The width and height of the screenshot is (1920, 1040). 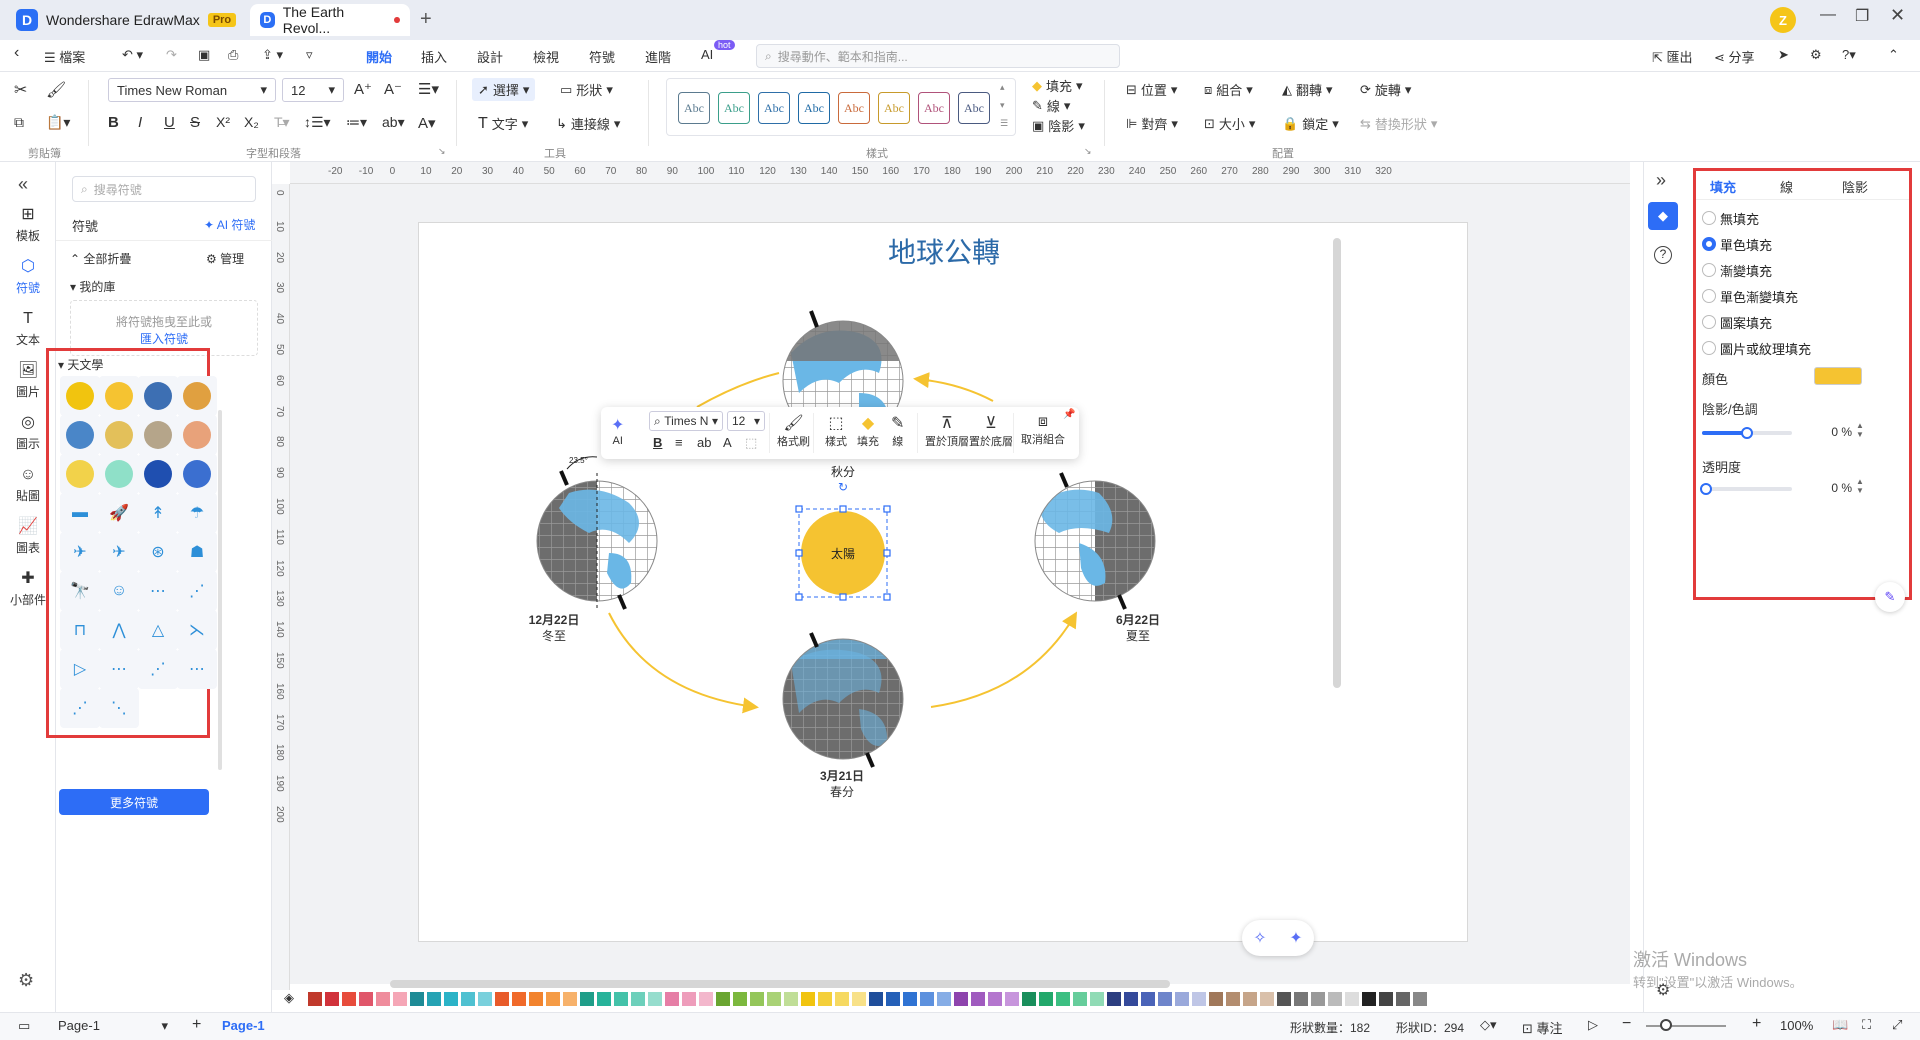 What do you see at coordinates (1002, 87) in the screenshot?
I see `gallery-up-icon: ▴` at bounding box center [1002, 87].